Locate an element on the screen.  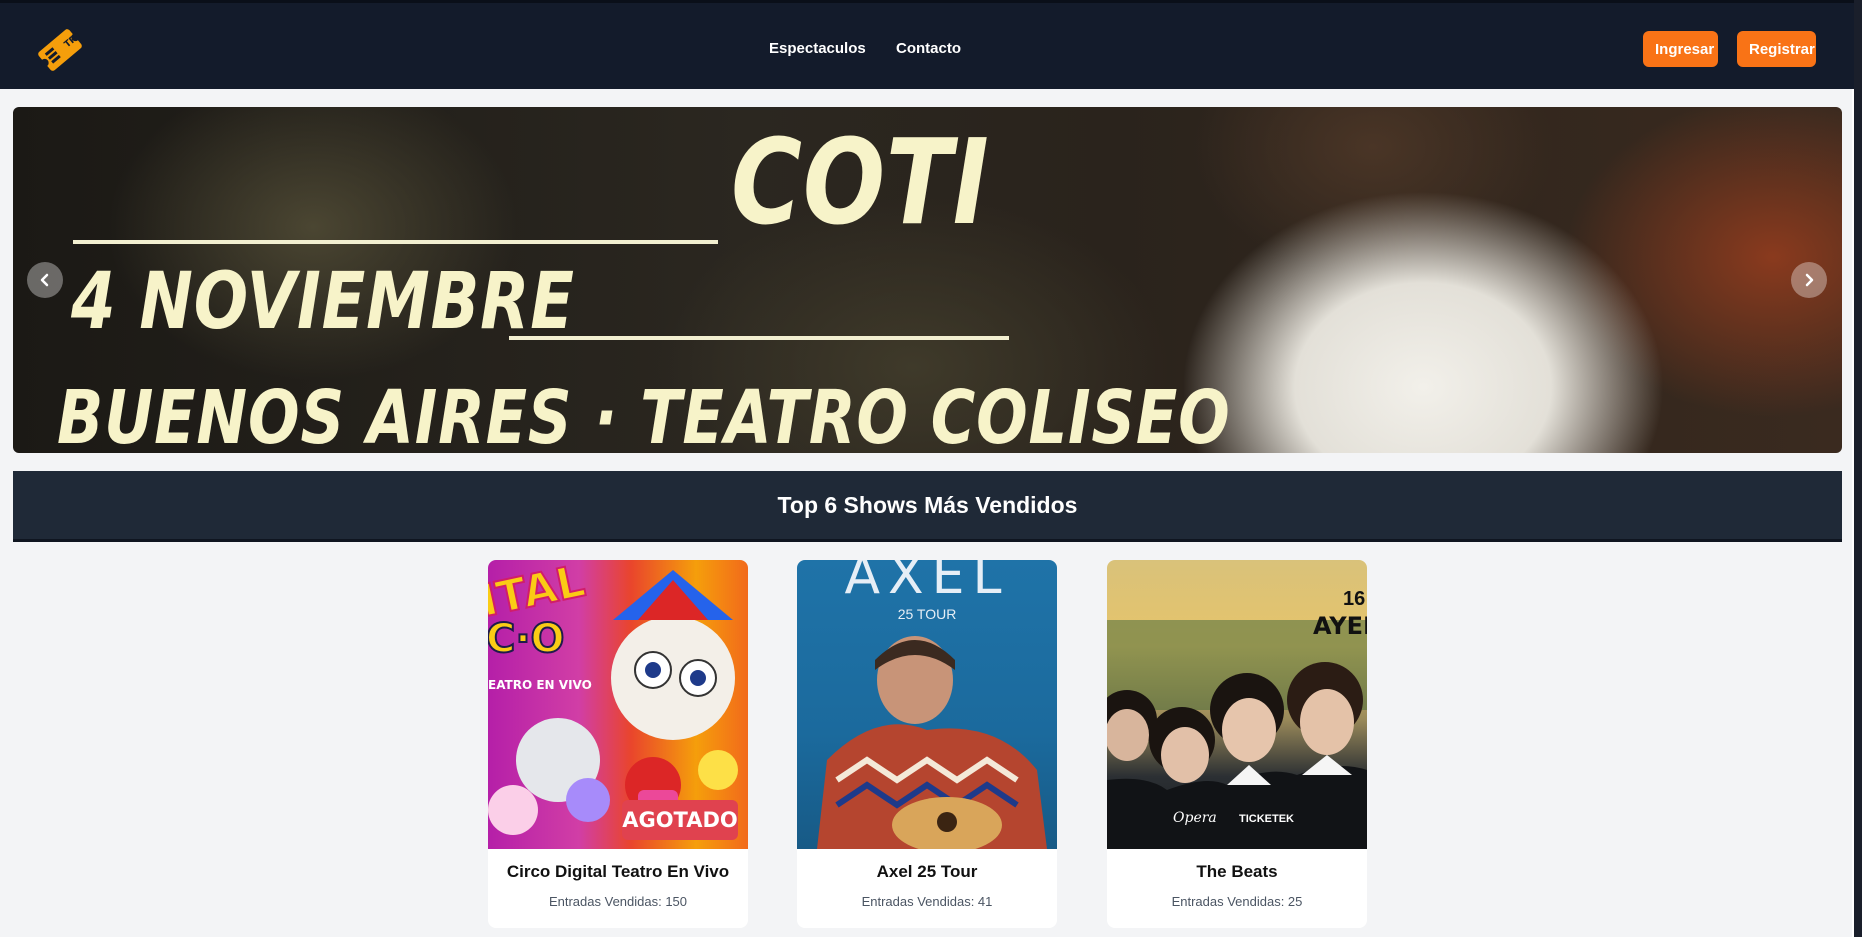
tickets-sold: Entradas Vendidas: 150 is located at coordinates (618, 901).